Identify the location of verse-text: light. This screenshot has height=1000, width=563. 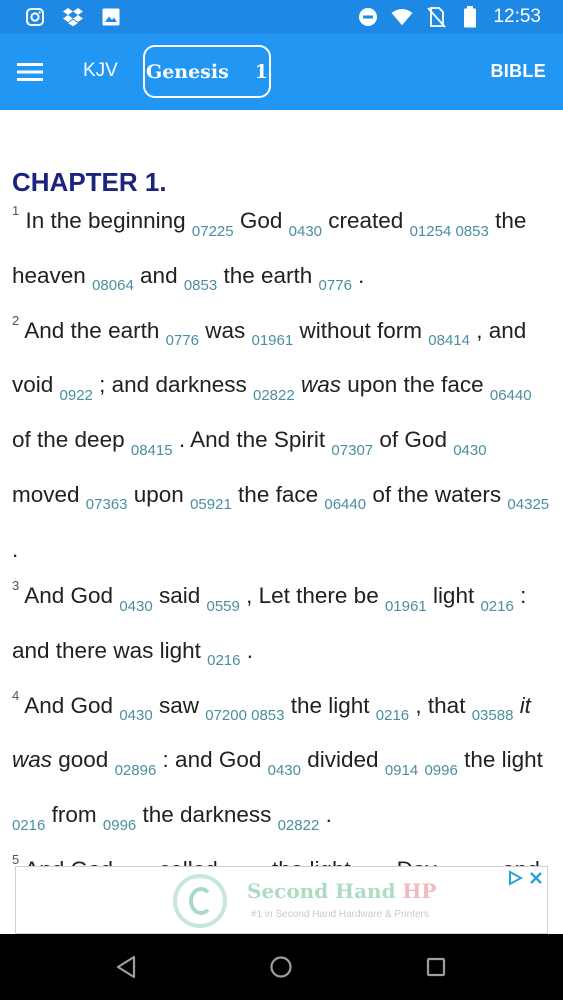
(453, 596).